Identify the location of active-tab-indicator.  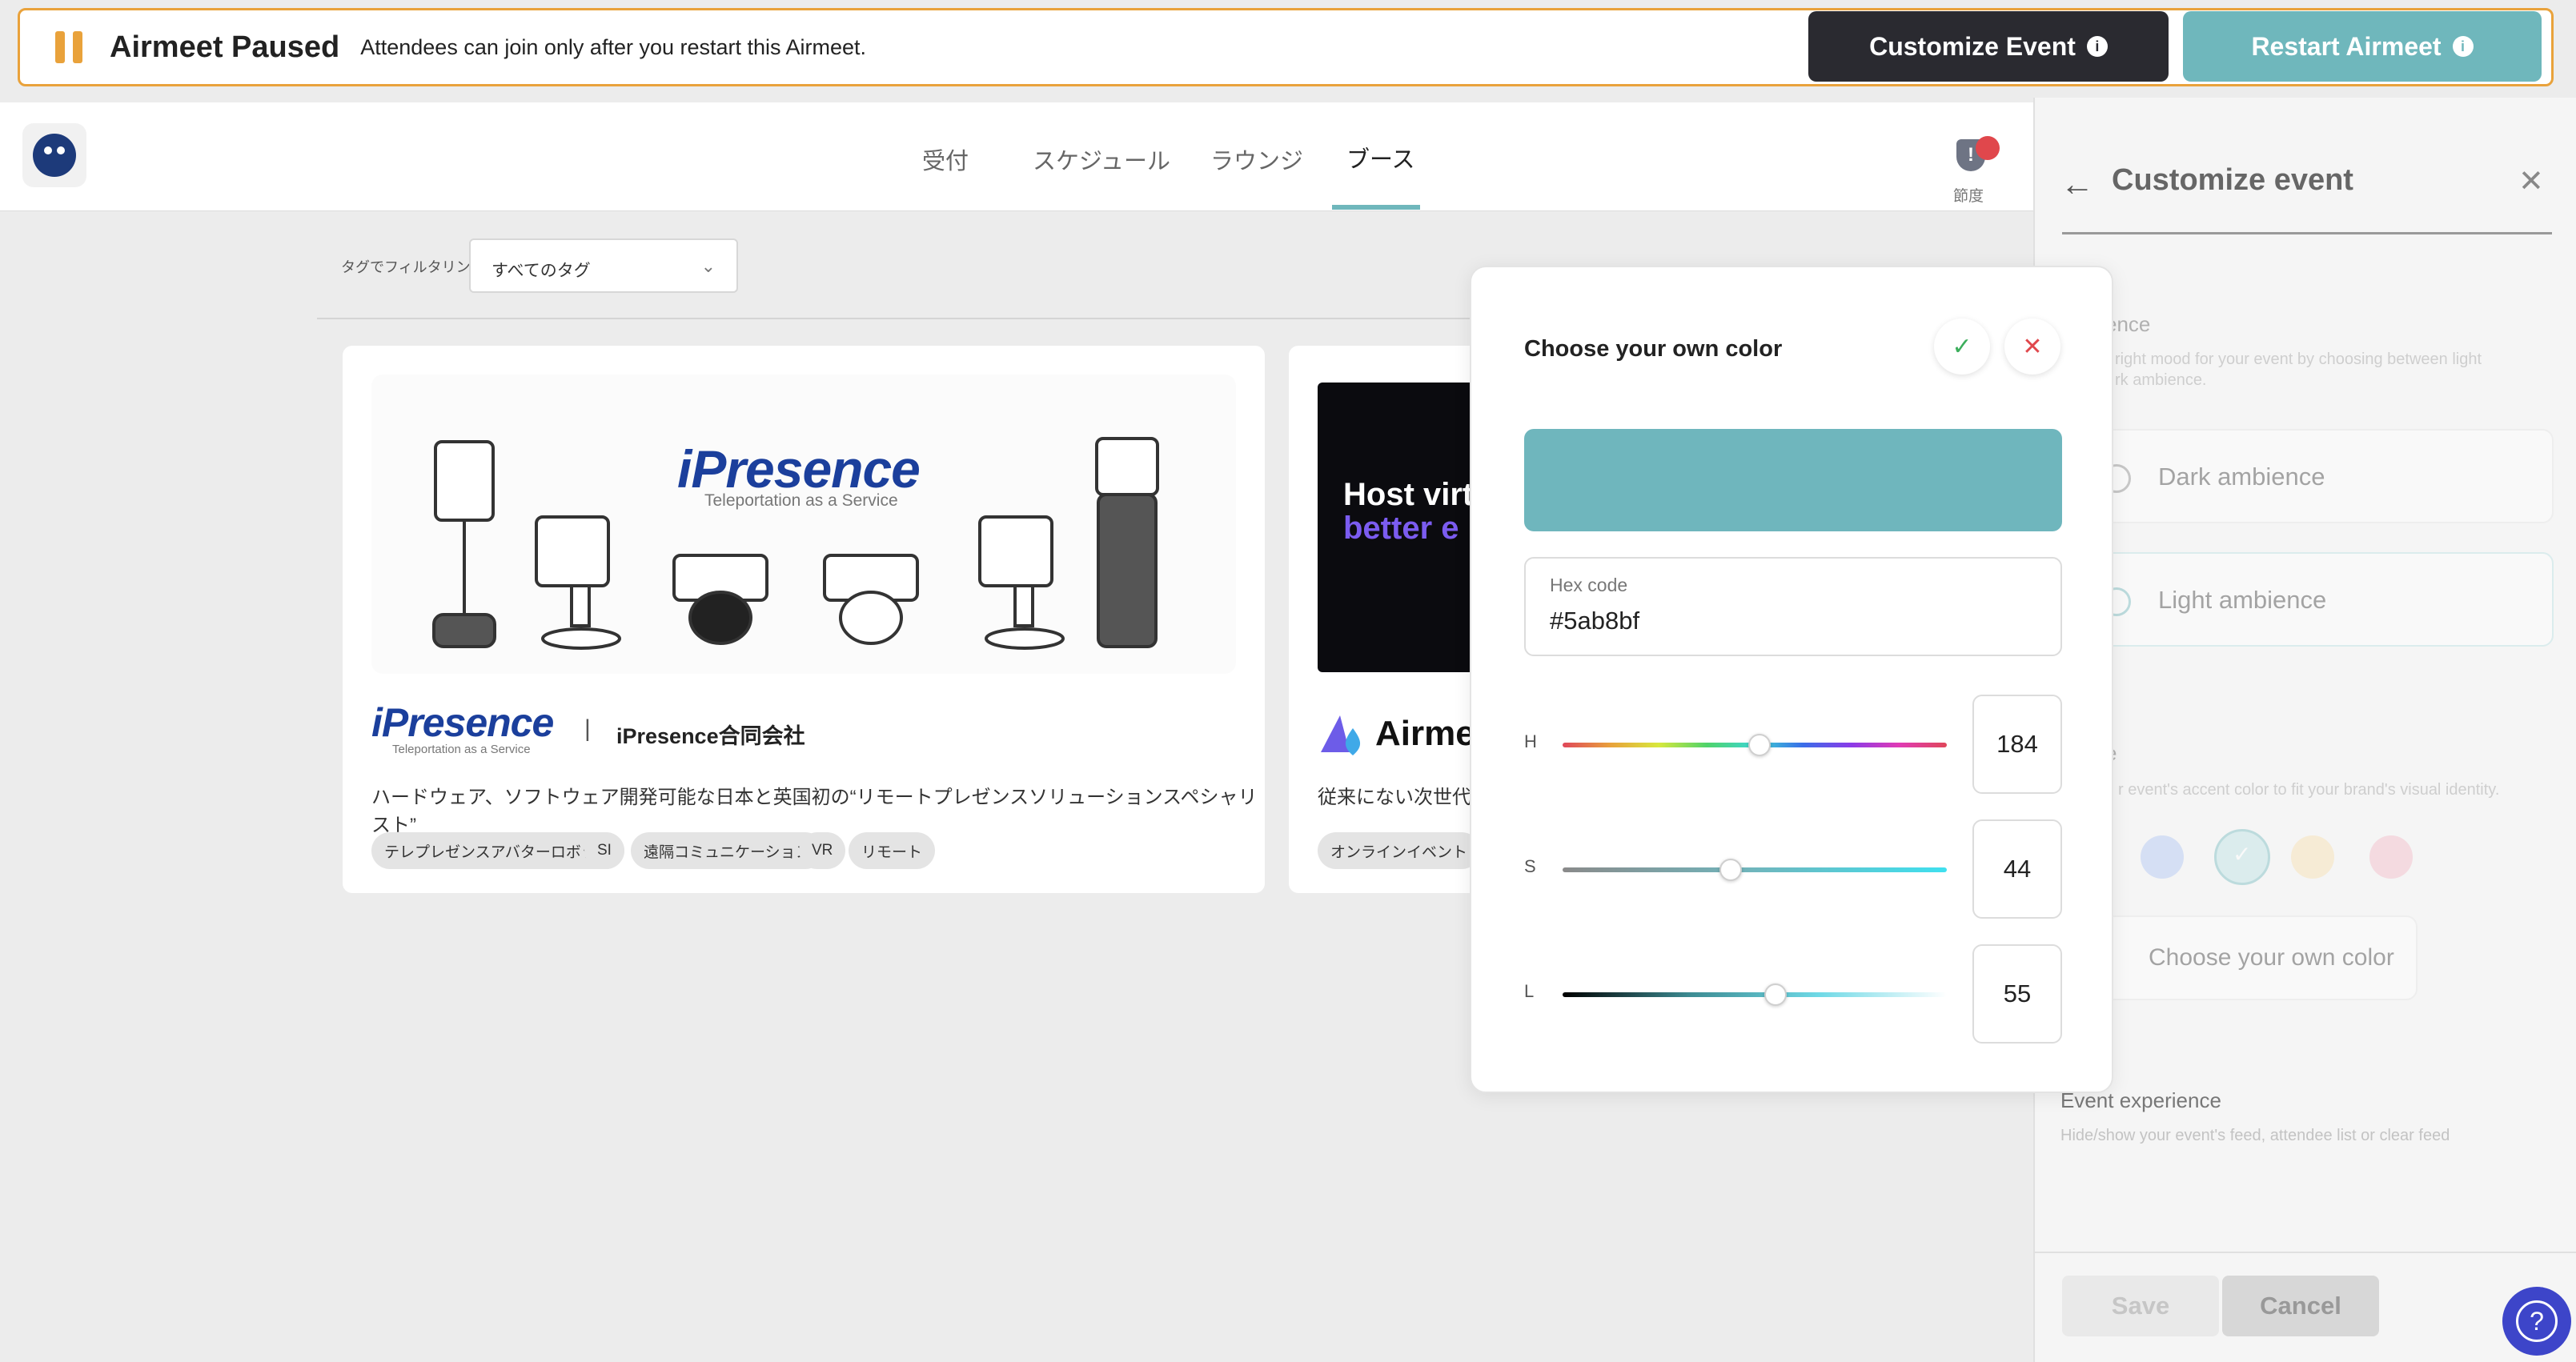
(1376, 207).